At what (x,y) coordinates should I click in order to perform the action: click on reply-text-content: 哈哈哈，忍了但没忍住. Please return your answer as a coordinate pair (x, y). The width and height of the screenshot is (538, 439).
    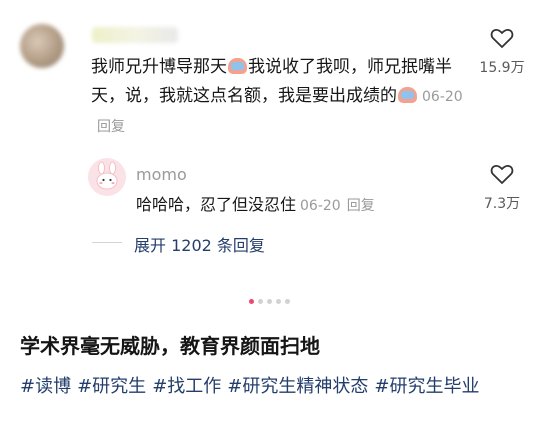
    Looking at the image, I should click on (216, 204).